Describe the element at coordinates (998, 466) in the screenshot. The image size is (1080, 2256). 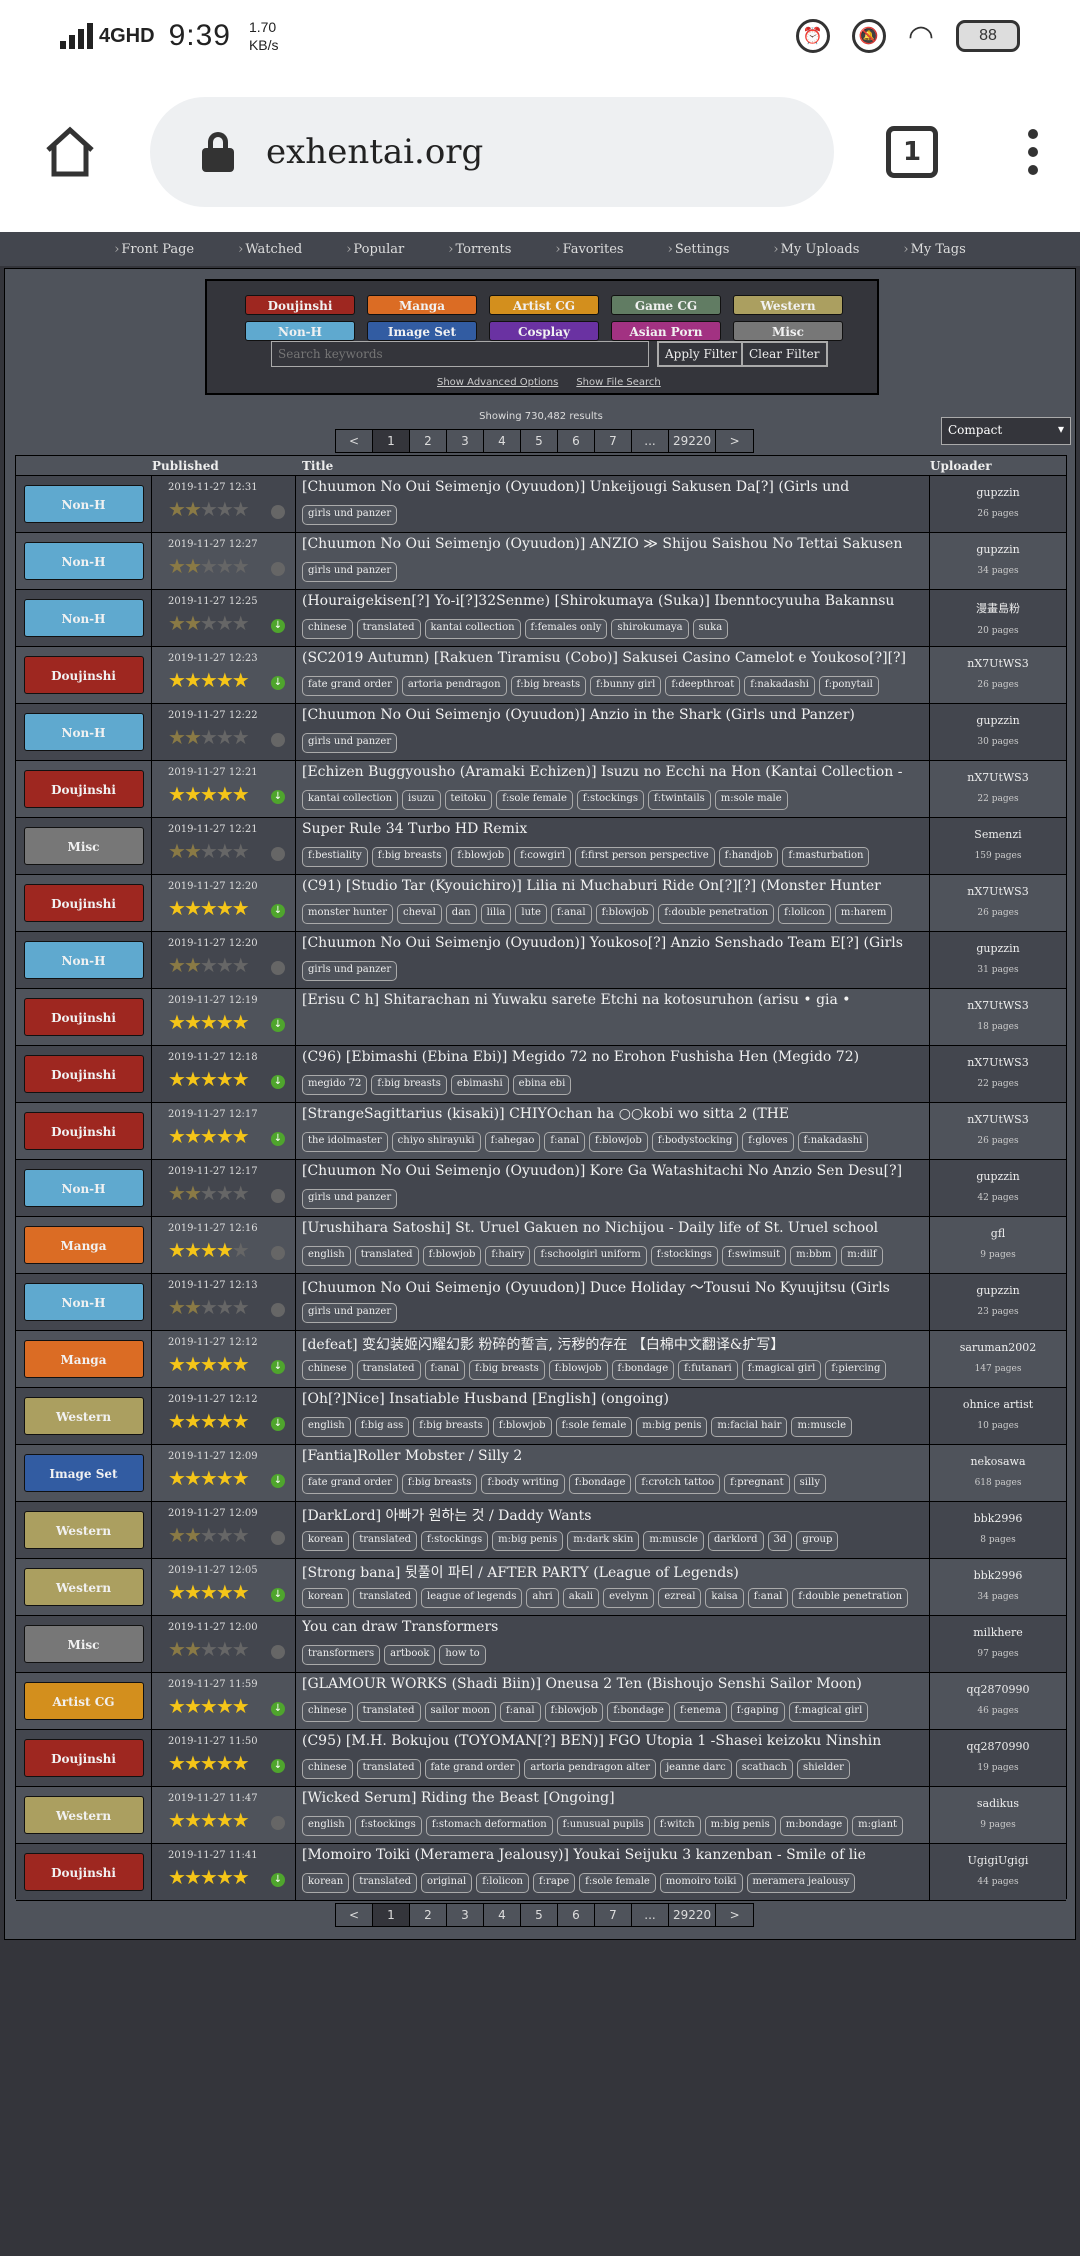
I see `col-uploader: Uploader` at that location.